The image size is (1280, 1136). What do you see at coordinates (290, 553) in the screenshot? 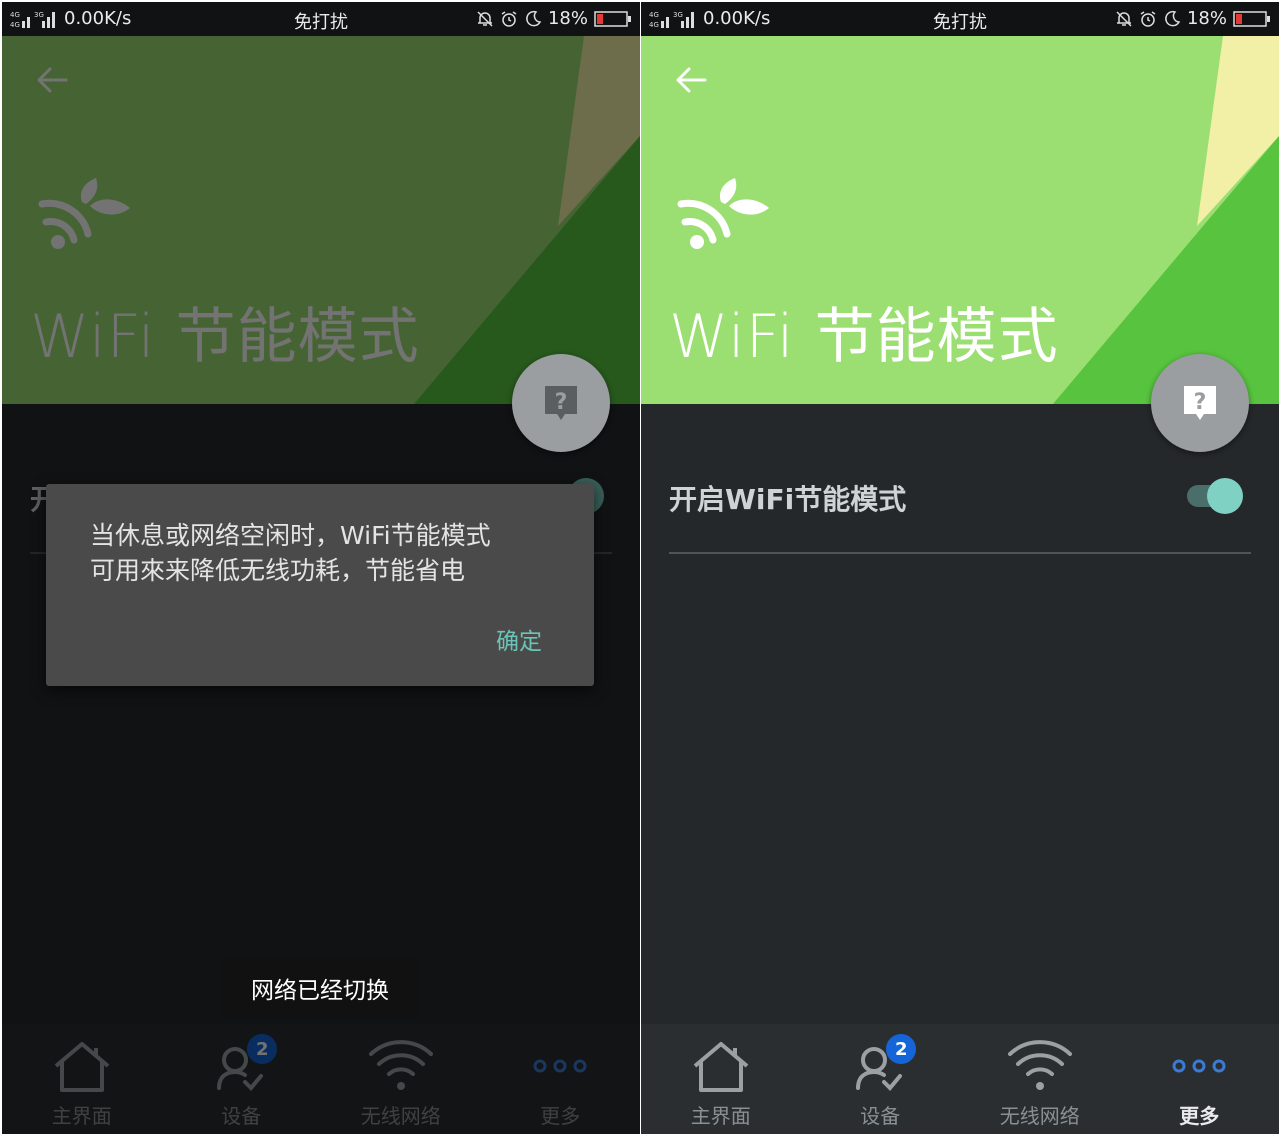
I see `dialog-message: 当休息或网络空闲时，WiFi节能模式 可用來来降低无线功耗，节能省电` at bounding box center [290, 553].